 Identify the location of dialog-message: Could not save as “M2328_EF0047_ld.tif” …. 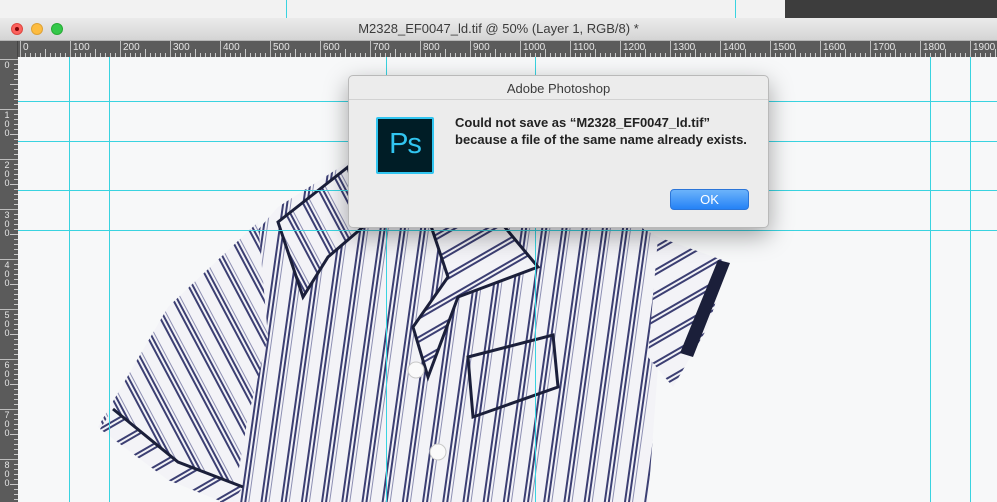
(601, 131).